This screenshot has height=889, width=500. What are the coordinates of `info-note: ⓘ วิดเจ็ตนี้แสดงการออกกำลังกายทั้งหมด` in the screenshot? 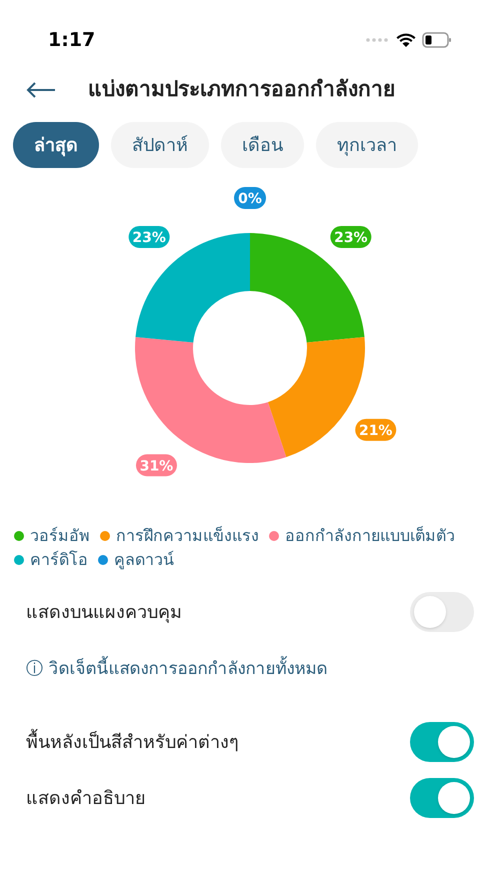 It's located at (177, 670).